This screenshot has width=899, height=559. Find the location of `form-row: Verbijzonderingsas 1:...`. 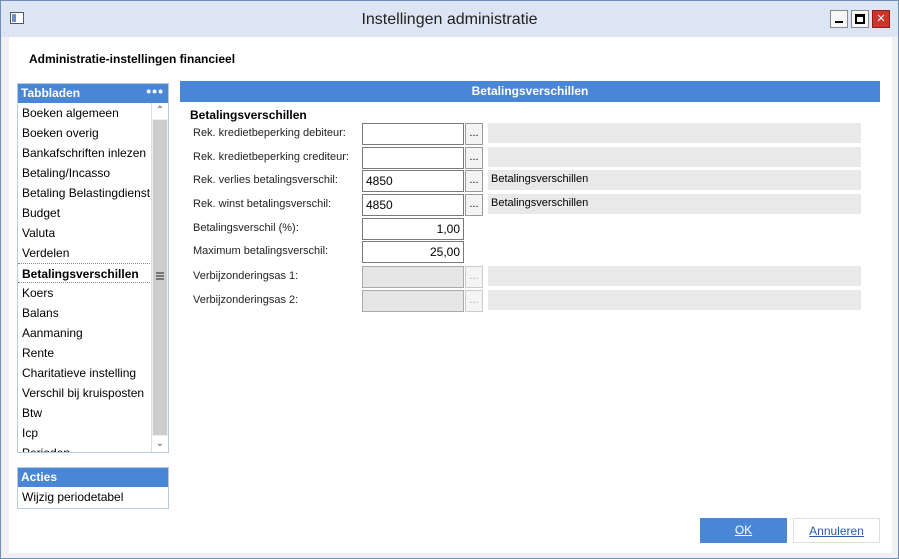

form-row: Verbijzonderingsas 1:... is located at coordinates (533, 277).